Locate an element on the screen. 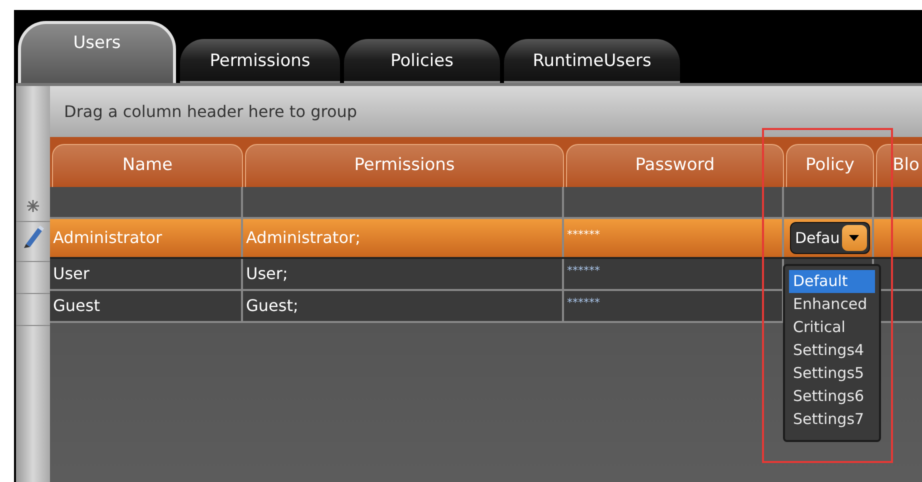 The height and width of the screenshot is (482, 922). tab: Permissions is located at coordinates (260, 61).